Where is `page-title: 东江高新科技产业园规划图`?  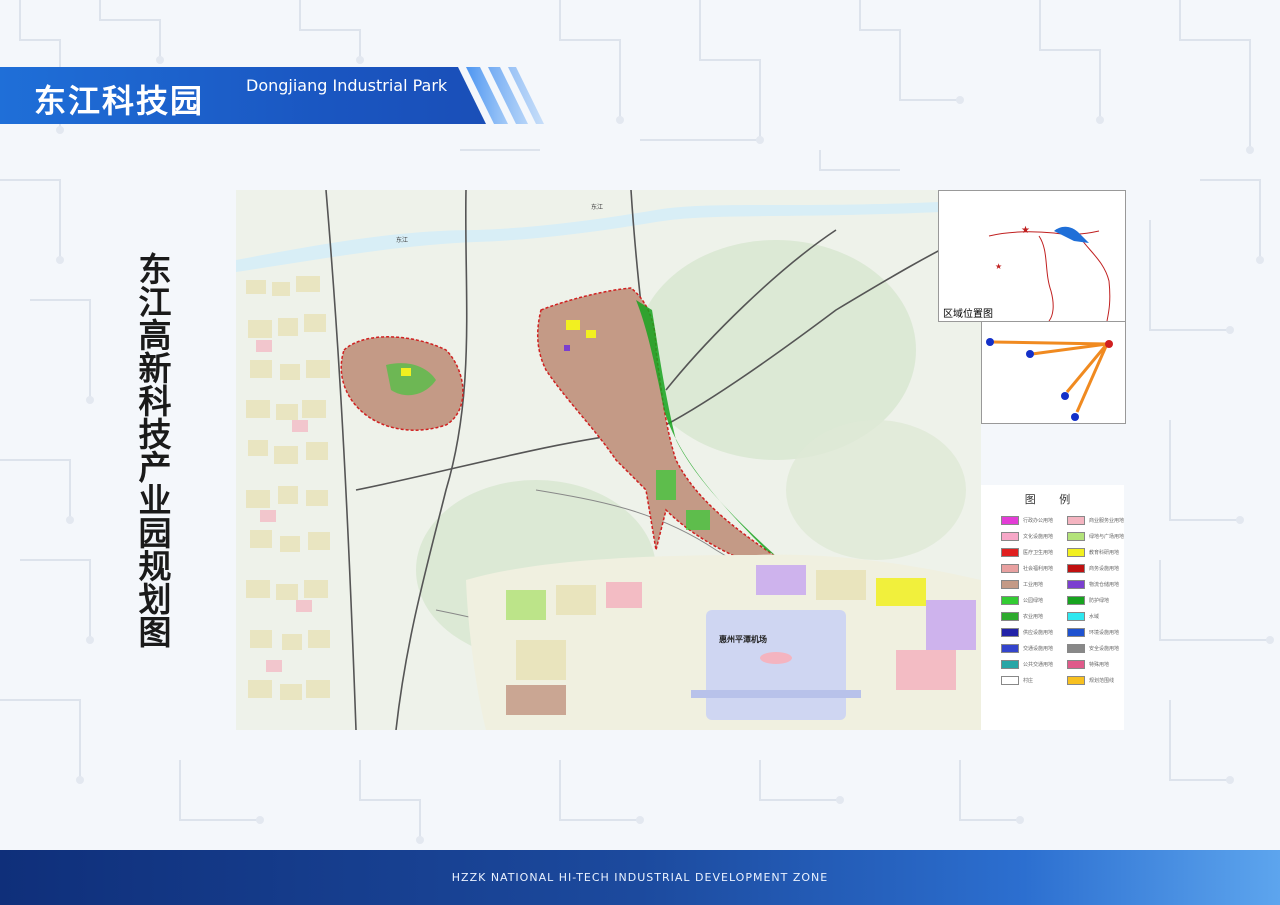
page-title: 东江高新科技产业园规划图 is located at coordinates (152, 450).